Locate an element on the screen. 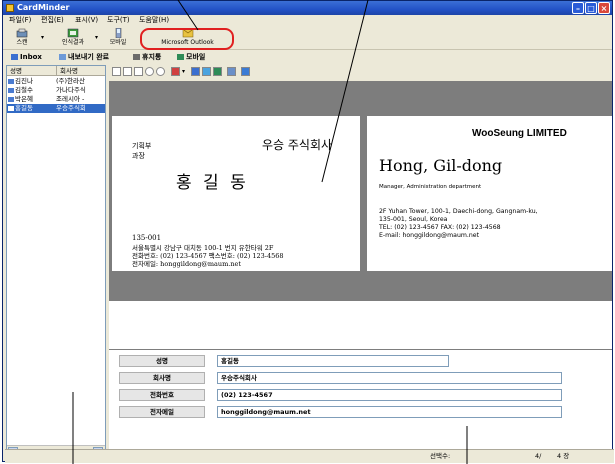 This screenshot has width=615, height=464. pointer-line-card is located at coordinates (345, 91).